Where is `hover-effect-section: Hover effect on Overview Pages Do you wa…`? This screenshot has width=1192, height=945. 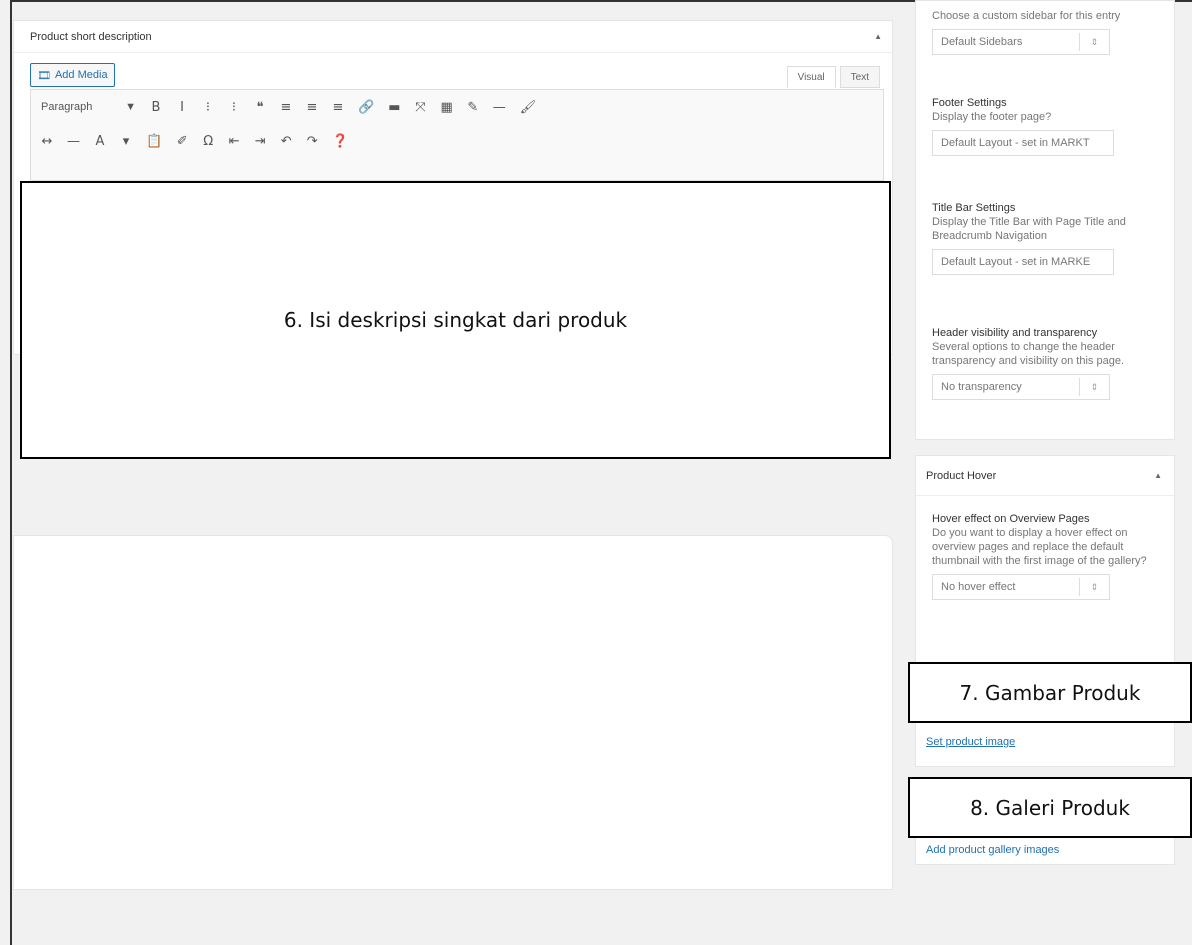 hover-effect-section: Hover effect on Overview Pages Do you wa… is located at coordinates (1047, 556).